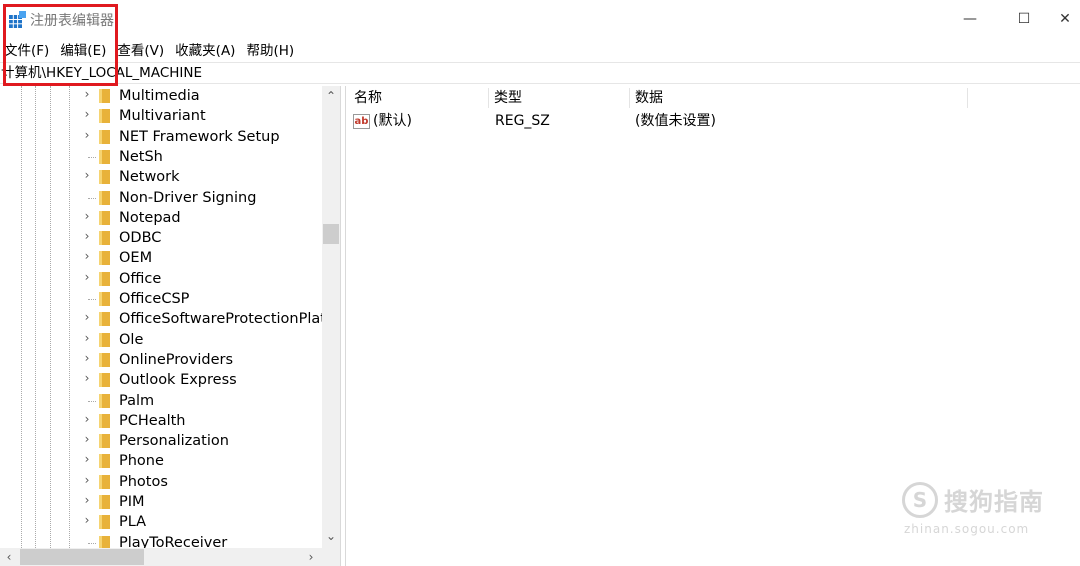 This screenshot has height=566, width=1080. Describe the element at coordinates (140, 49) in the screenshot. I see `menu-view: 查看(V)` at that location.